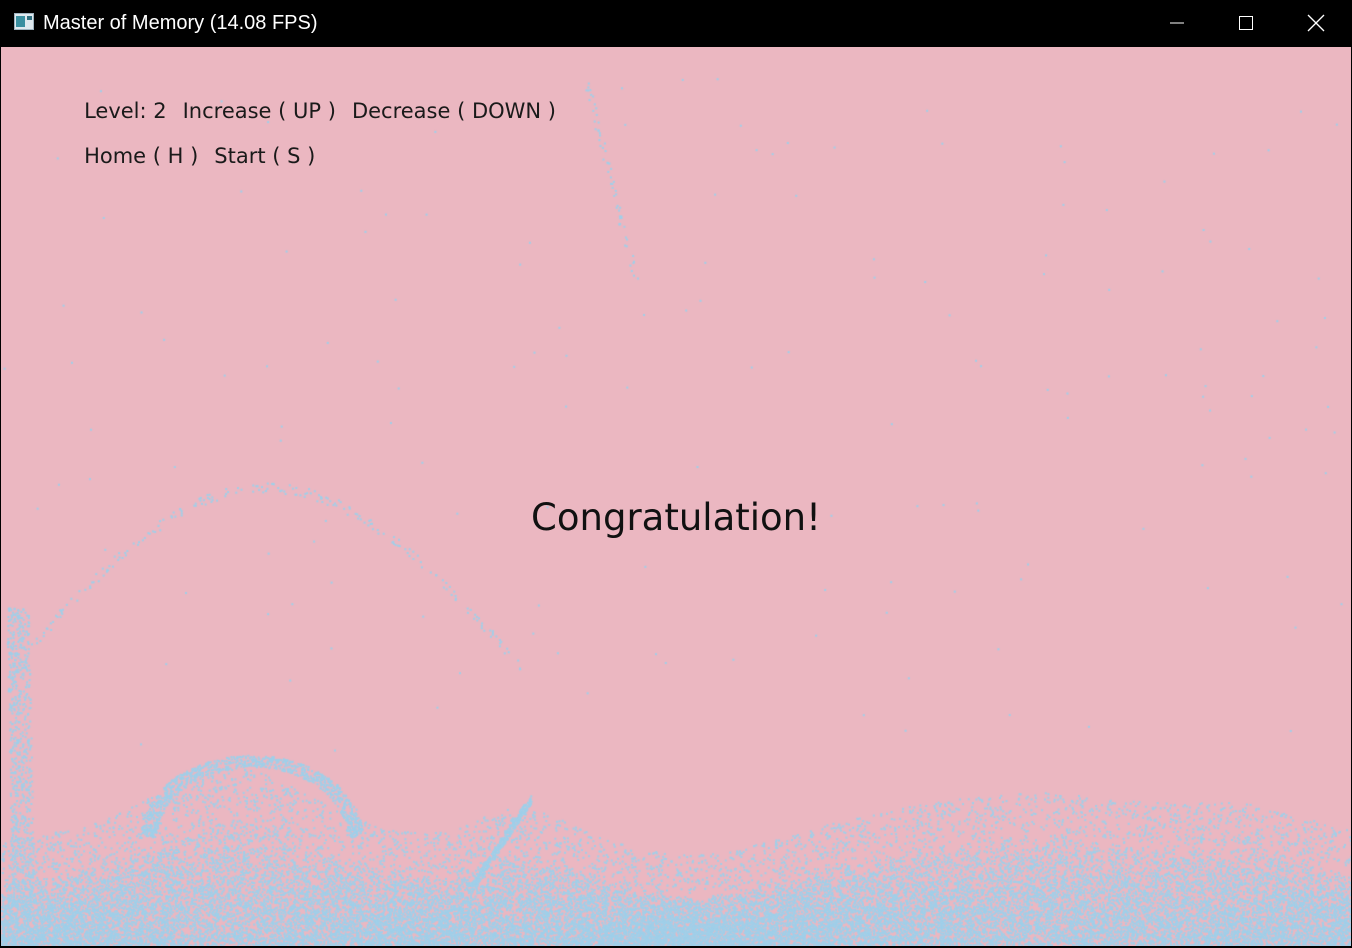 This screenshot has width=1352, height=948. What do you see at coordinates (24, 21) in the screenshot?
I see `app-window-icon` at bounding box center [24, 21].